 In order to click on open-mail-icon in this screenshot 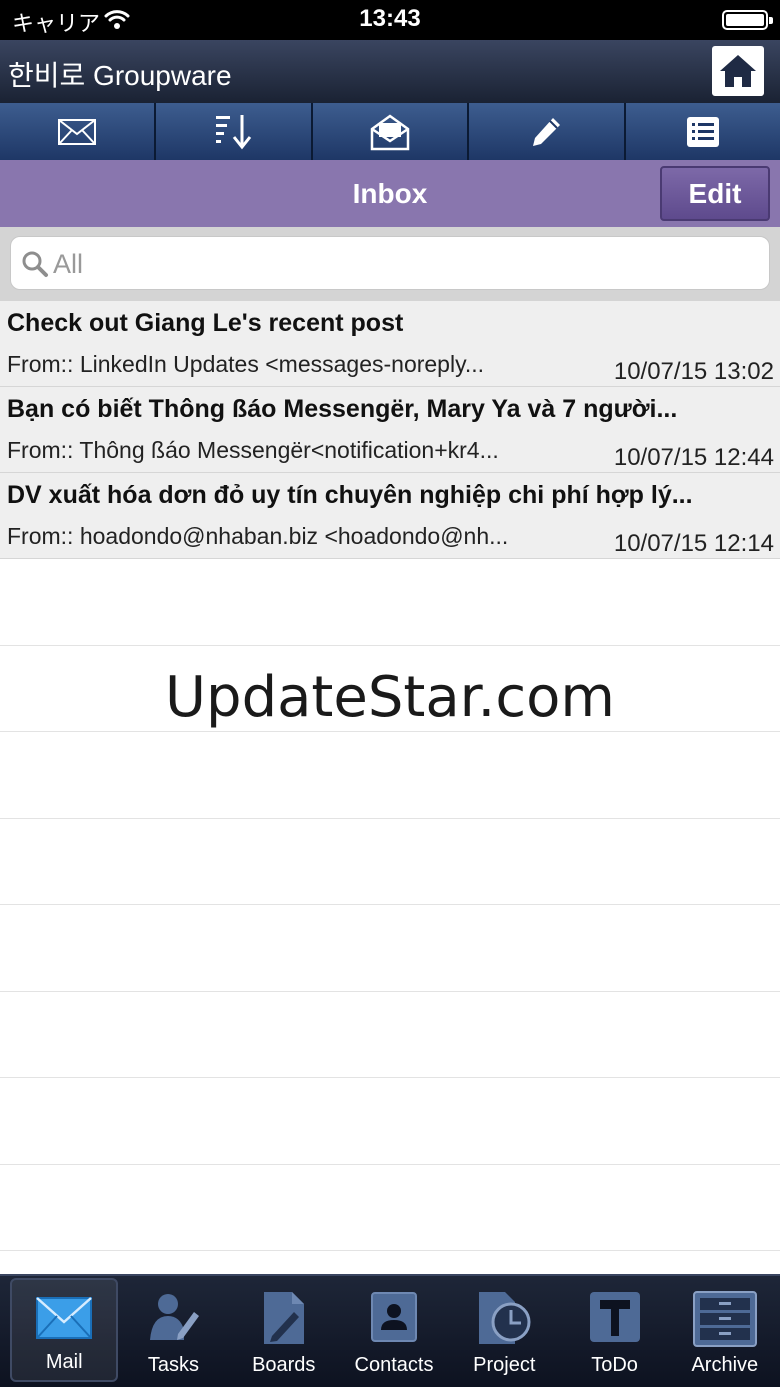, I will do `click(390, 131)`.